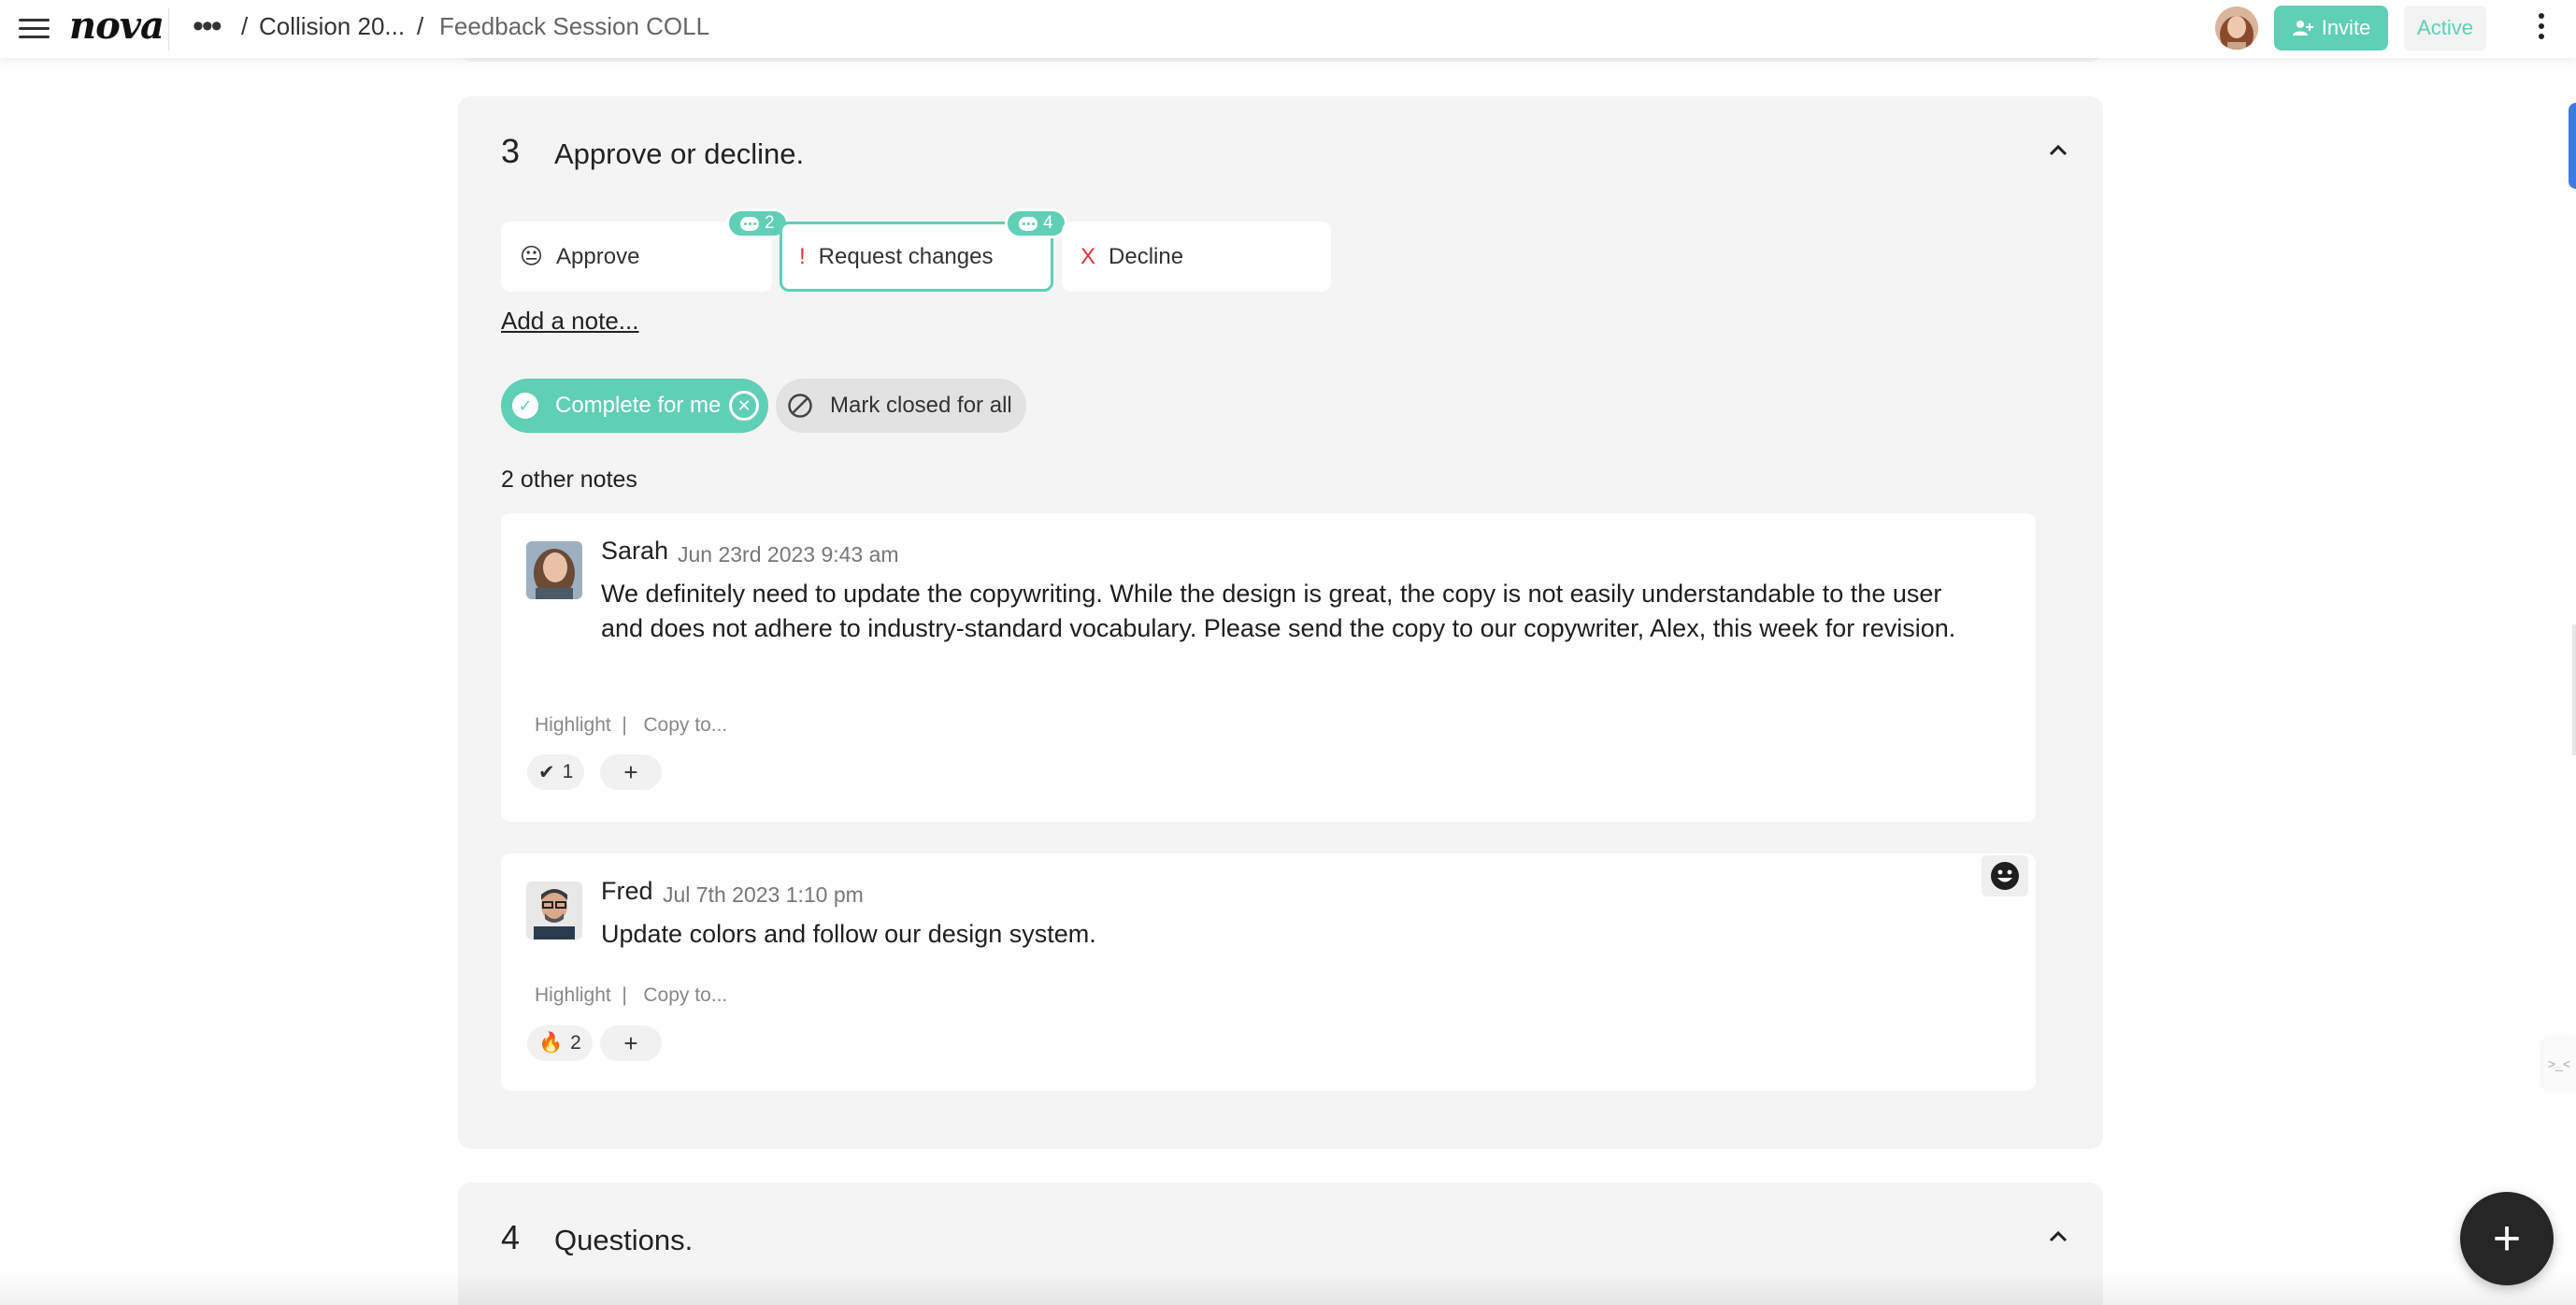 The width and height of the screenshot is (2576, 1305). Describe the element at coordinates (1280, 1244) in the screenshot. I see `section-questions: 4 Questions.` at that location.